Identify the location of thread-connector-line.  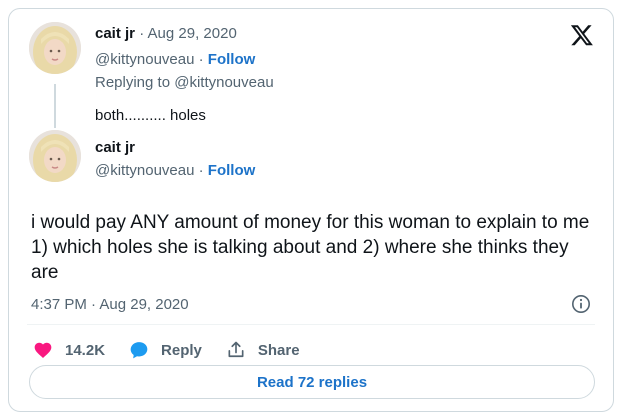
(55, 106).